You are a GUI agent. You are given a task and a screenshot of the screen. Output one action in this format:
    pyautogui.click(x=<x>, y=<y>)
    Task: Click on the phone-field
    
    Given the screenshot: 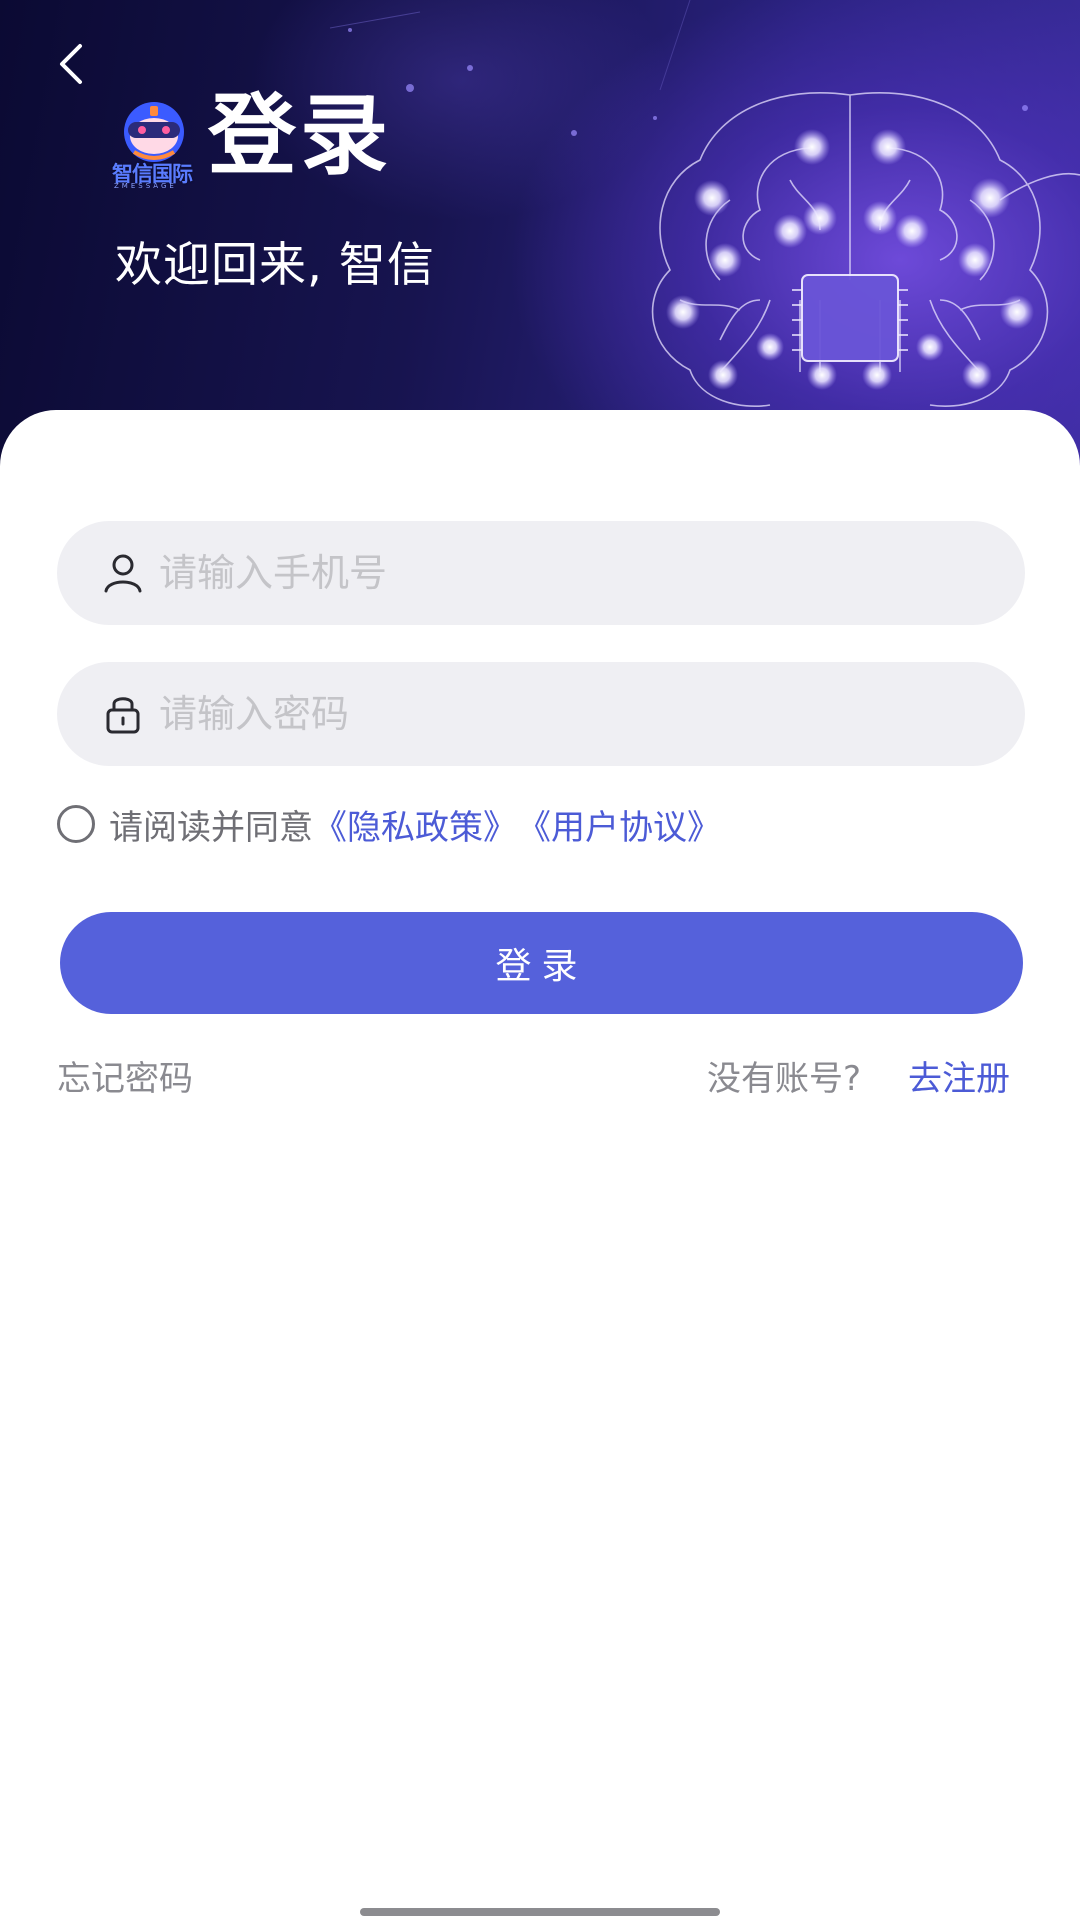 What is the action you would take?
    pyautogui.click(x=541, y=573)
    